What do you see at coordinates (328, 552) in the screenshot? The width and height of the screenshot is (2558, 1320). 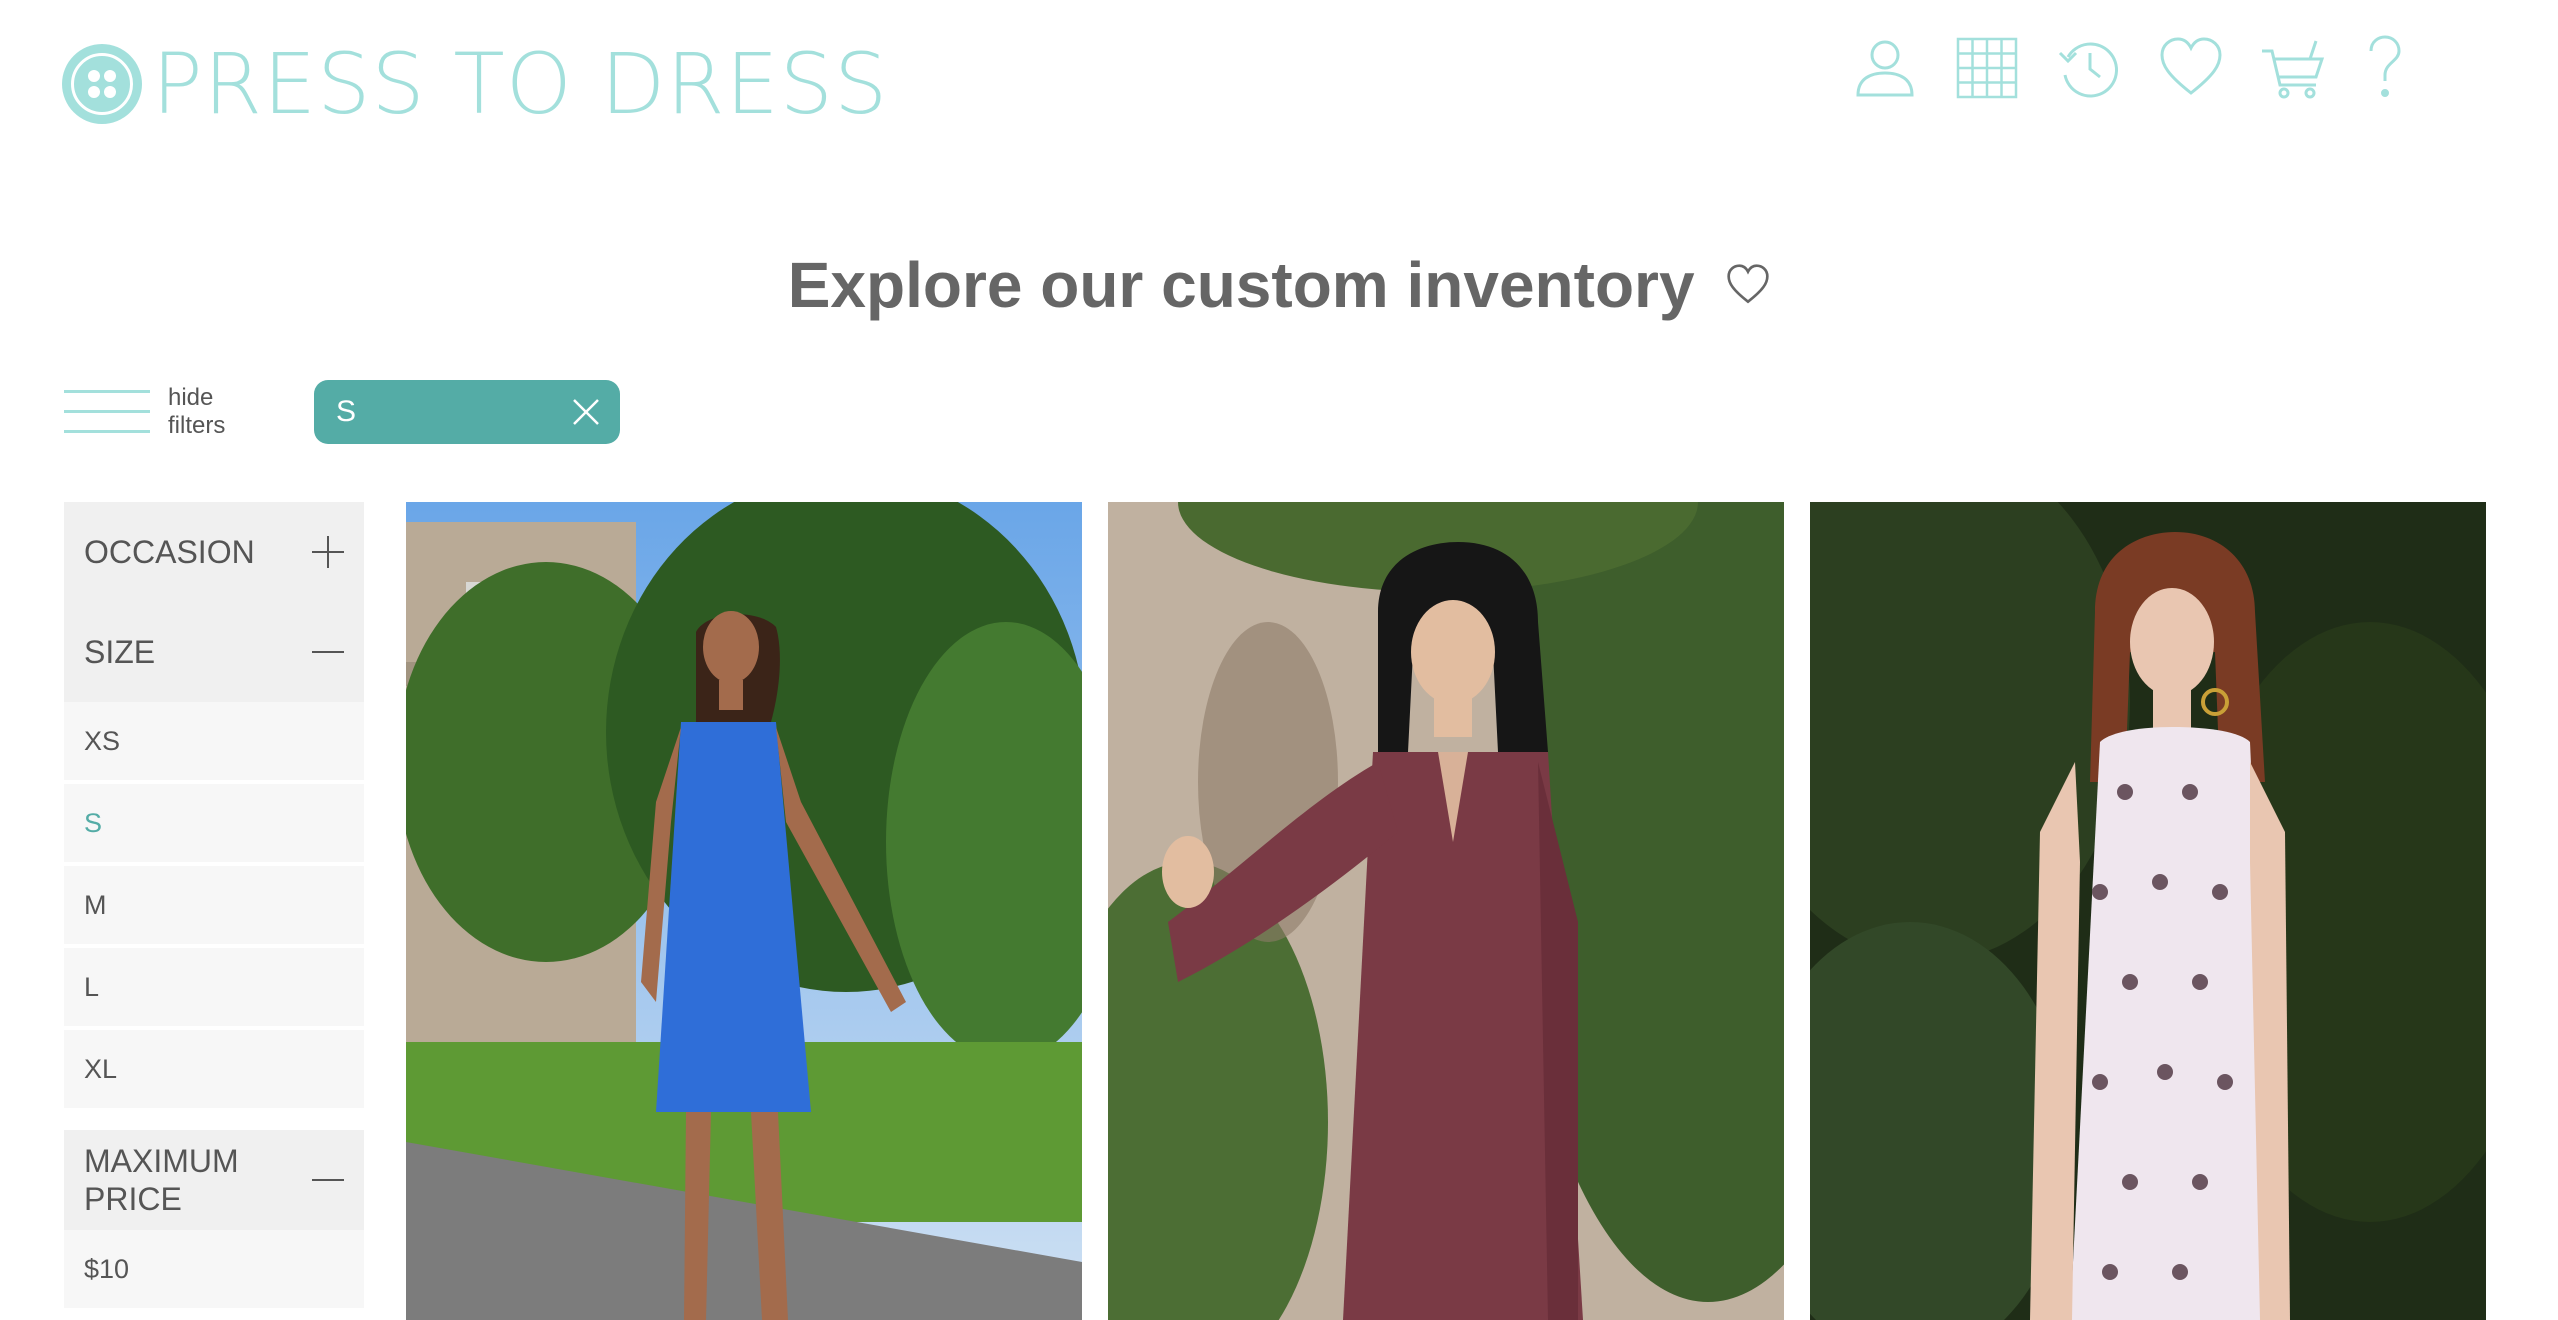 I see `plus-icon` at bounding box center [328, 552].